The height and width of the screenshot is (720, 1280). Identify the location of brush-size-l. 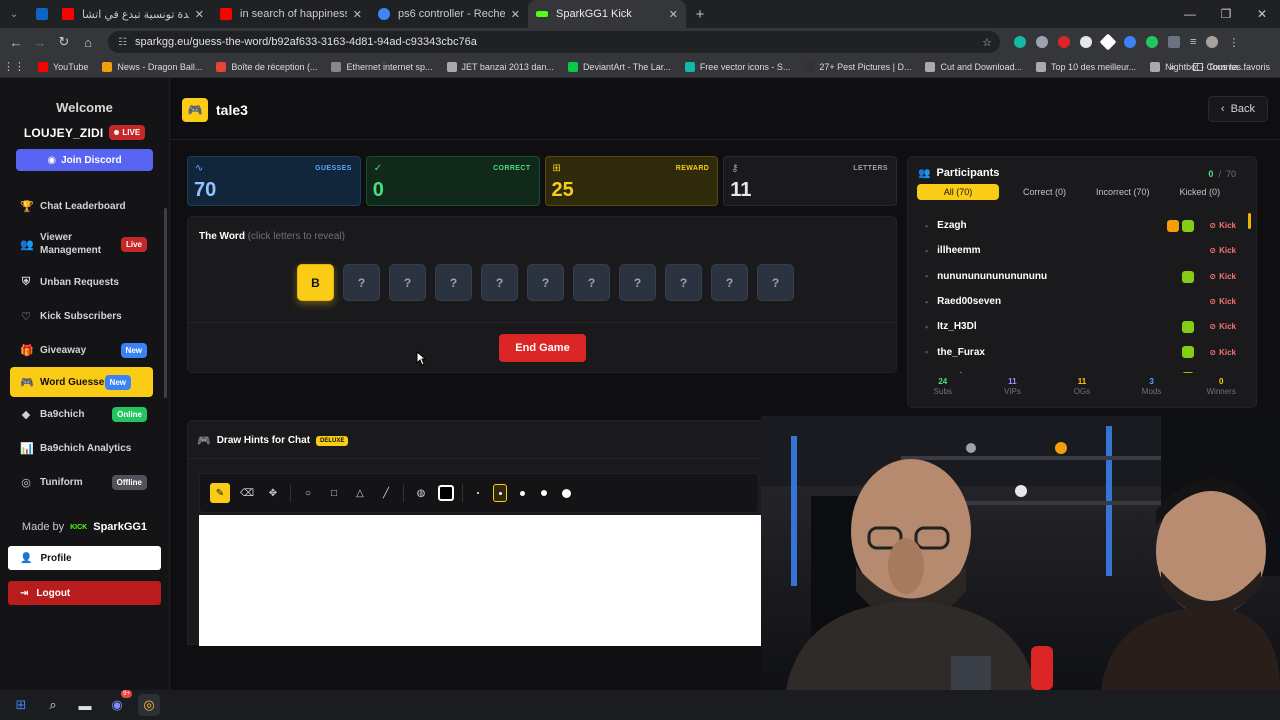
(544, 493).